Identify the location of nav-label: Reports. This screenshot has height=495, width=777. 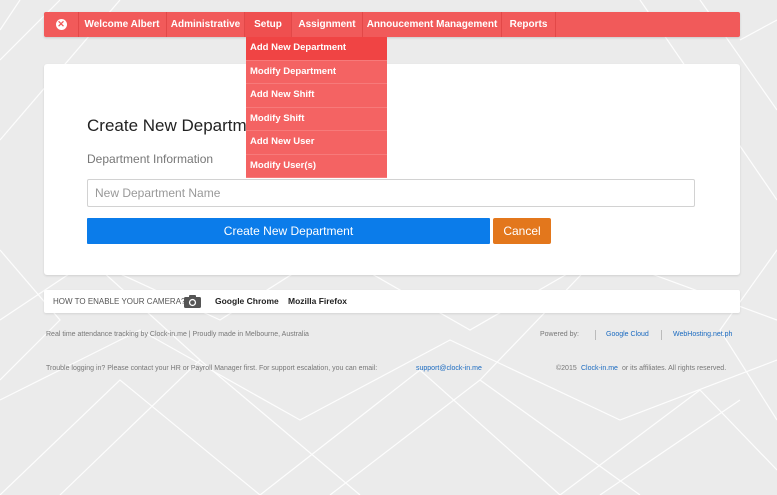
(528, 24).